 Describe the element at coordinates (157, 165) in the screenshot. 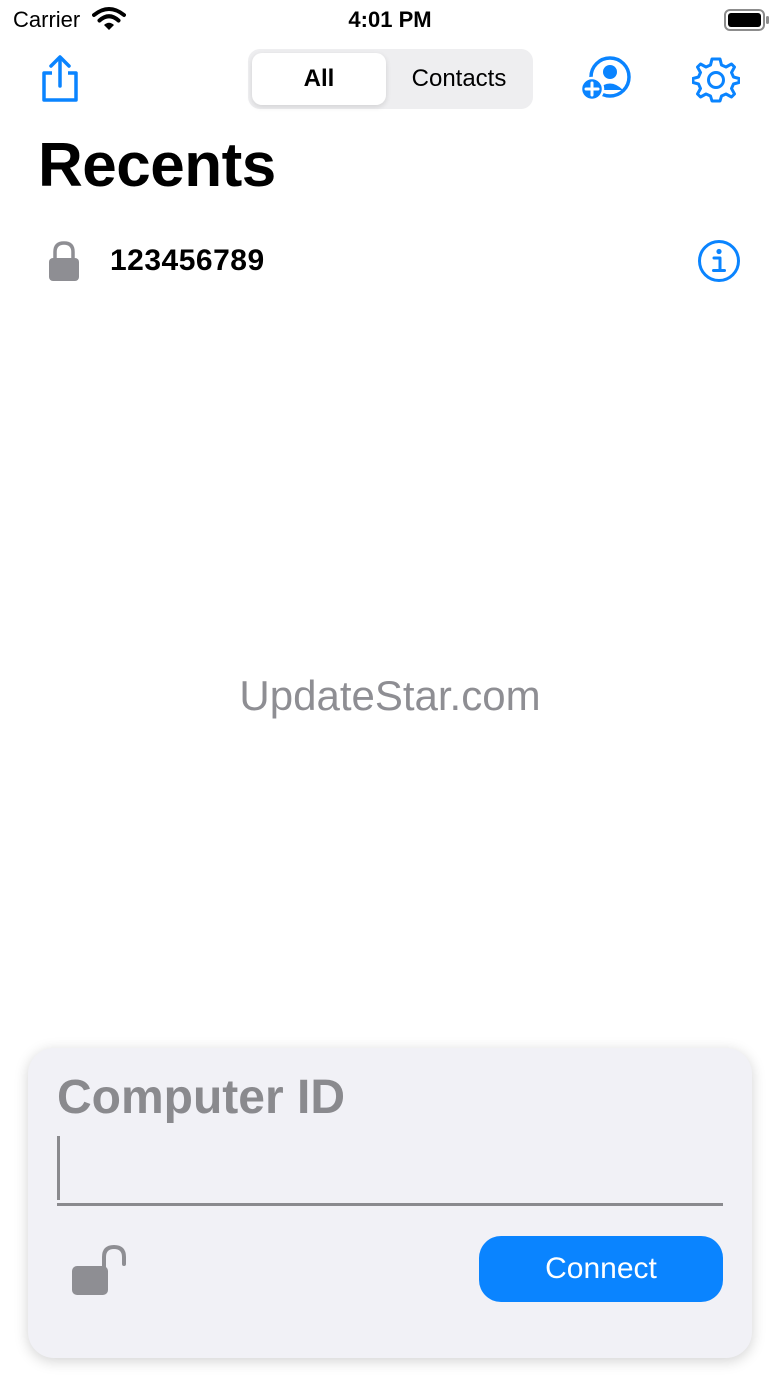

I see `page-title: Recents` at that location.